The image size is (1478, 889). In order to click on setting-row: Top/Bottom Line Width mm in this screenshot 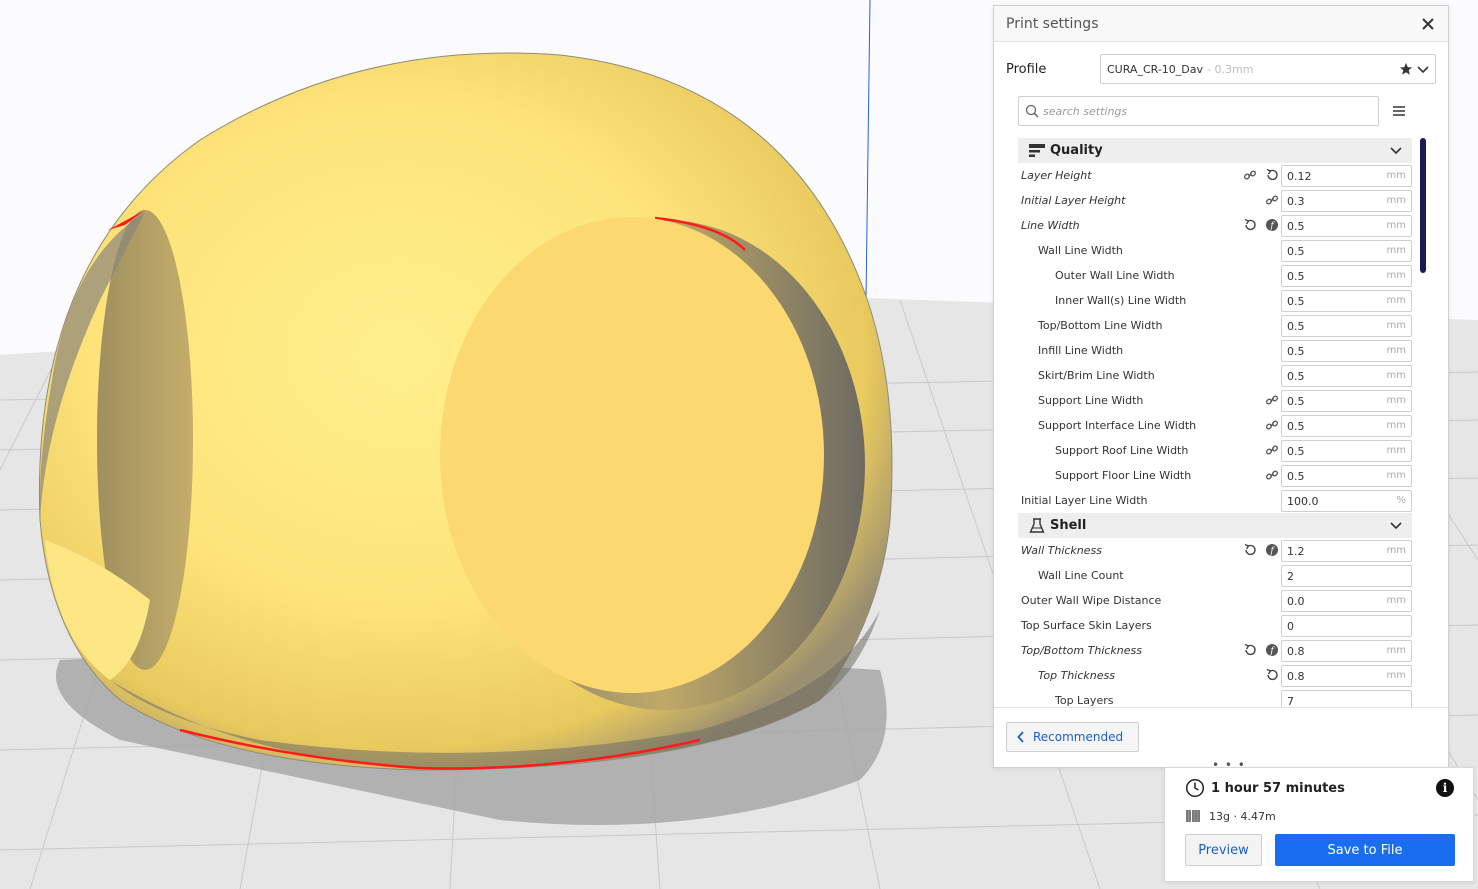, I will do `click(1215, 325)`.